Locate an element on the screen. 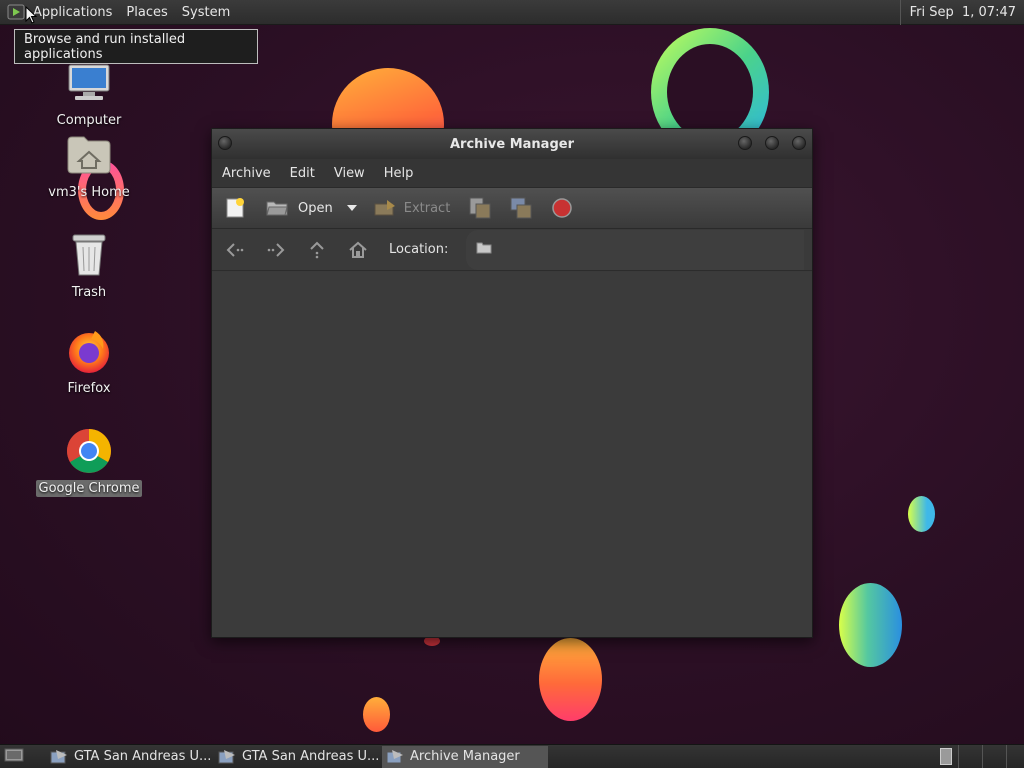  menu-system: System is located at coordinates (206, 12).